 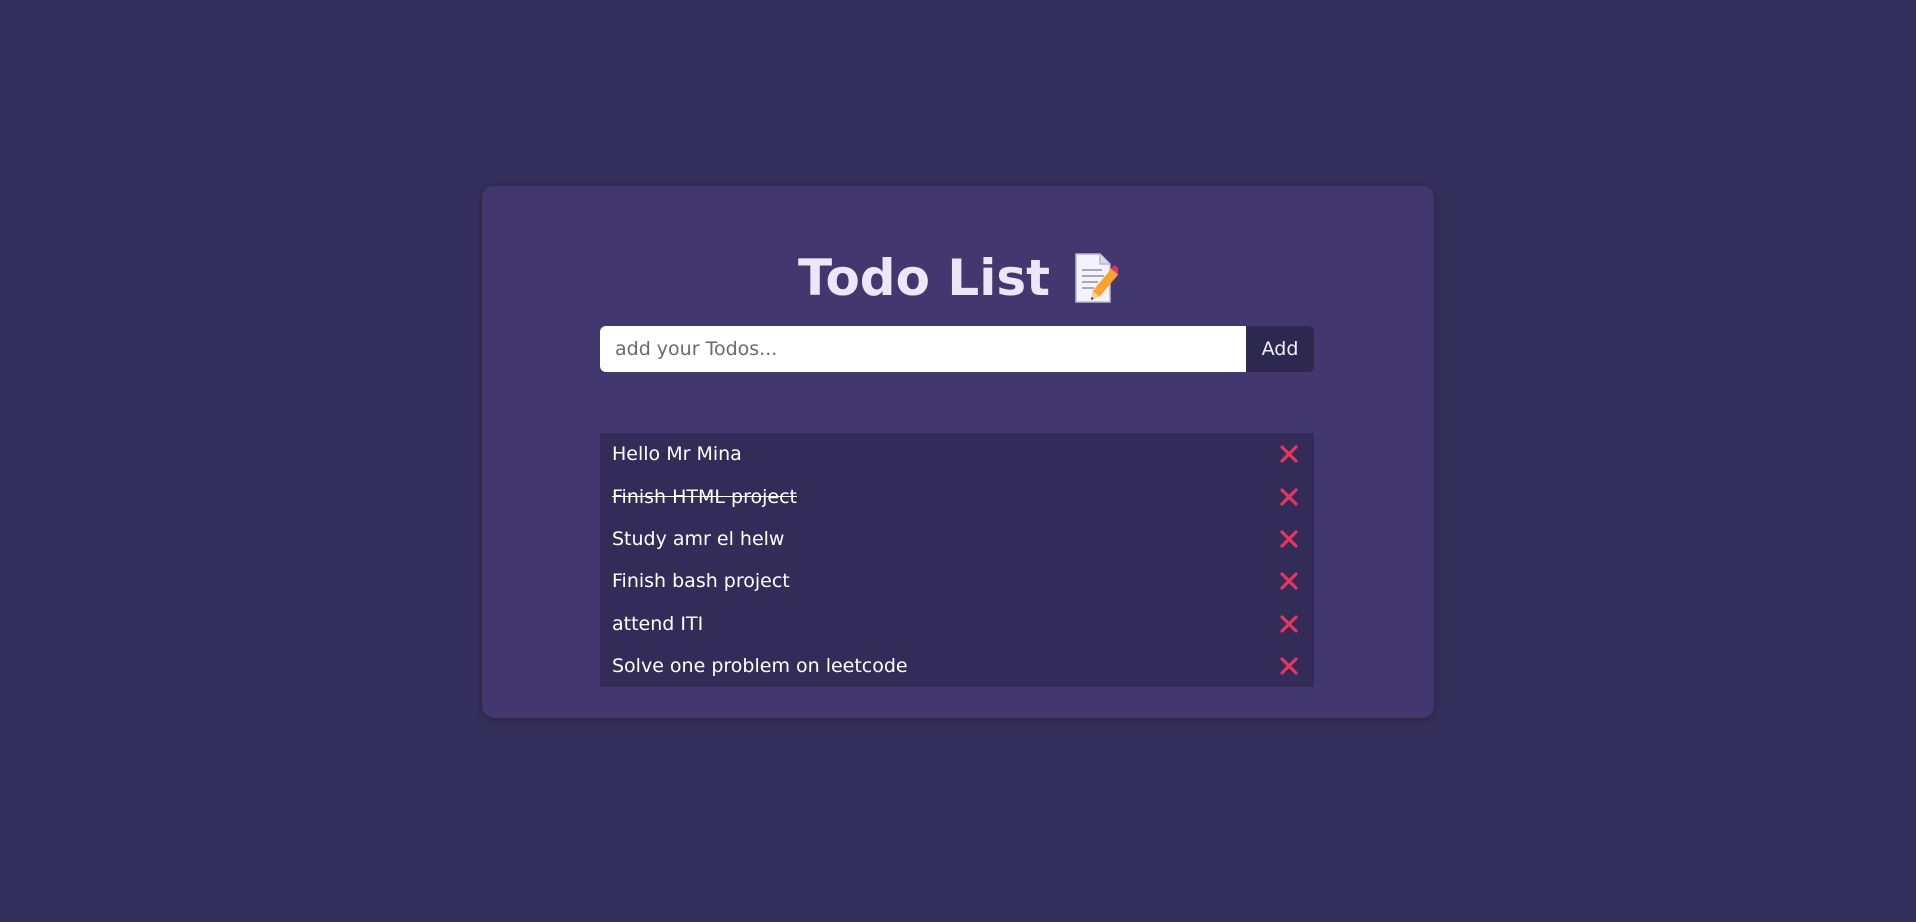 What do you see at coordinates (957, 496) in the screenshot?
I see `todo-item: Finish HTML project` at bounding box center [957, 496].